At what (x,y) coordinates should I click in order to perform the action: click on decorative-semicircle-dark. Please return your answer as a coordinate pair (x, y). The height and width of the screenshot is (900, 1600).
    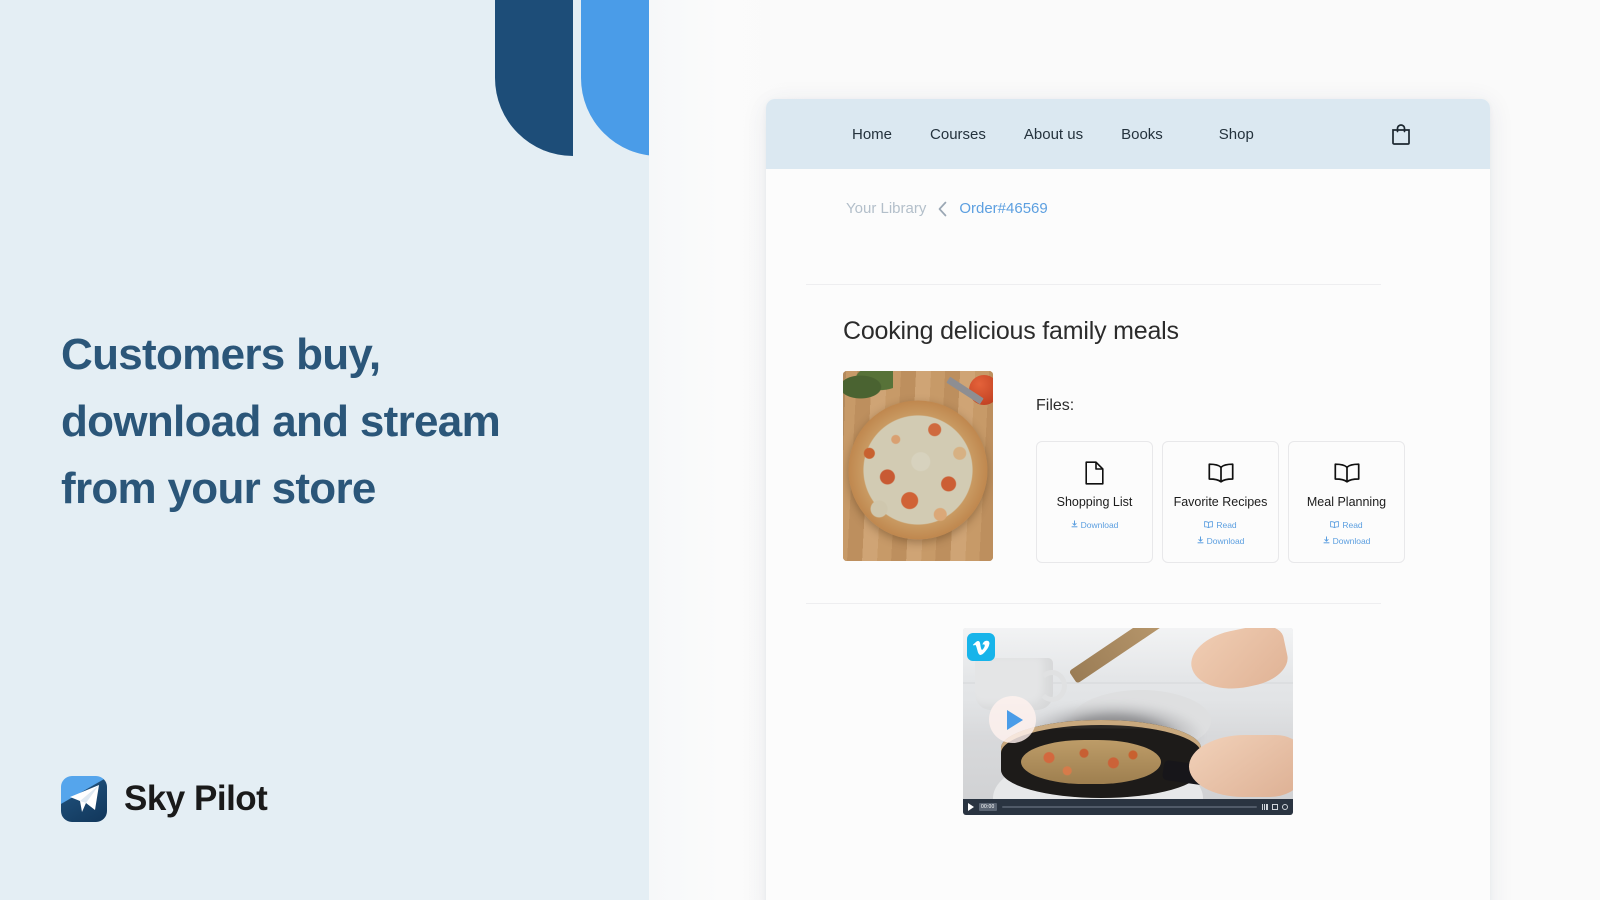
    Looking at the image, I should click on (534, 78).